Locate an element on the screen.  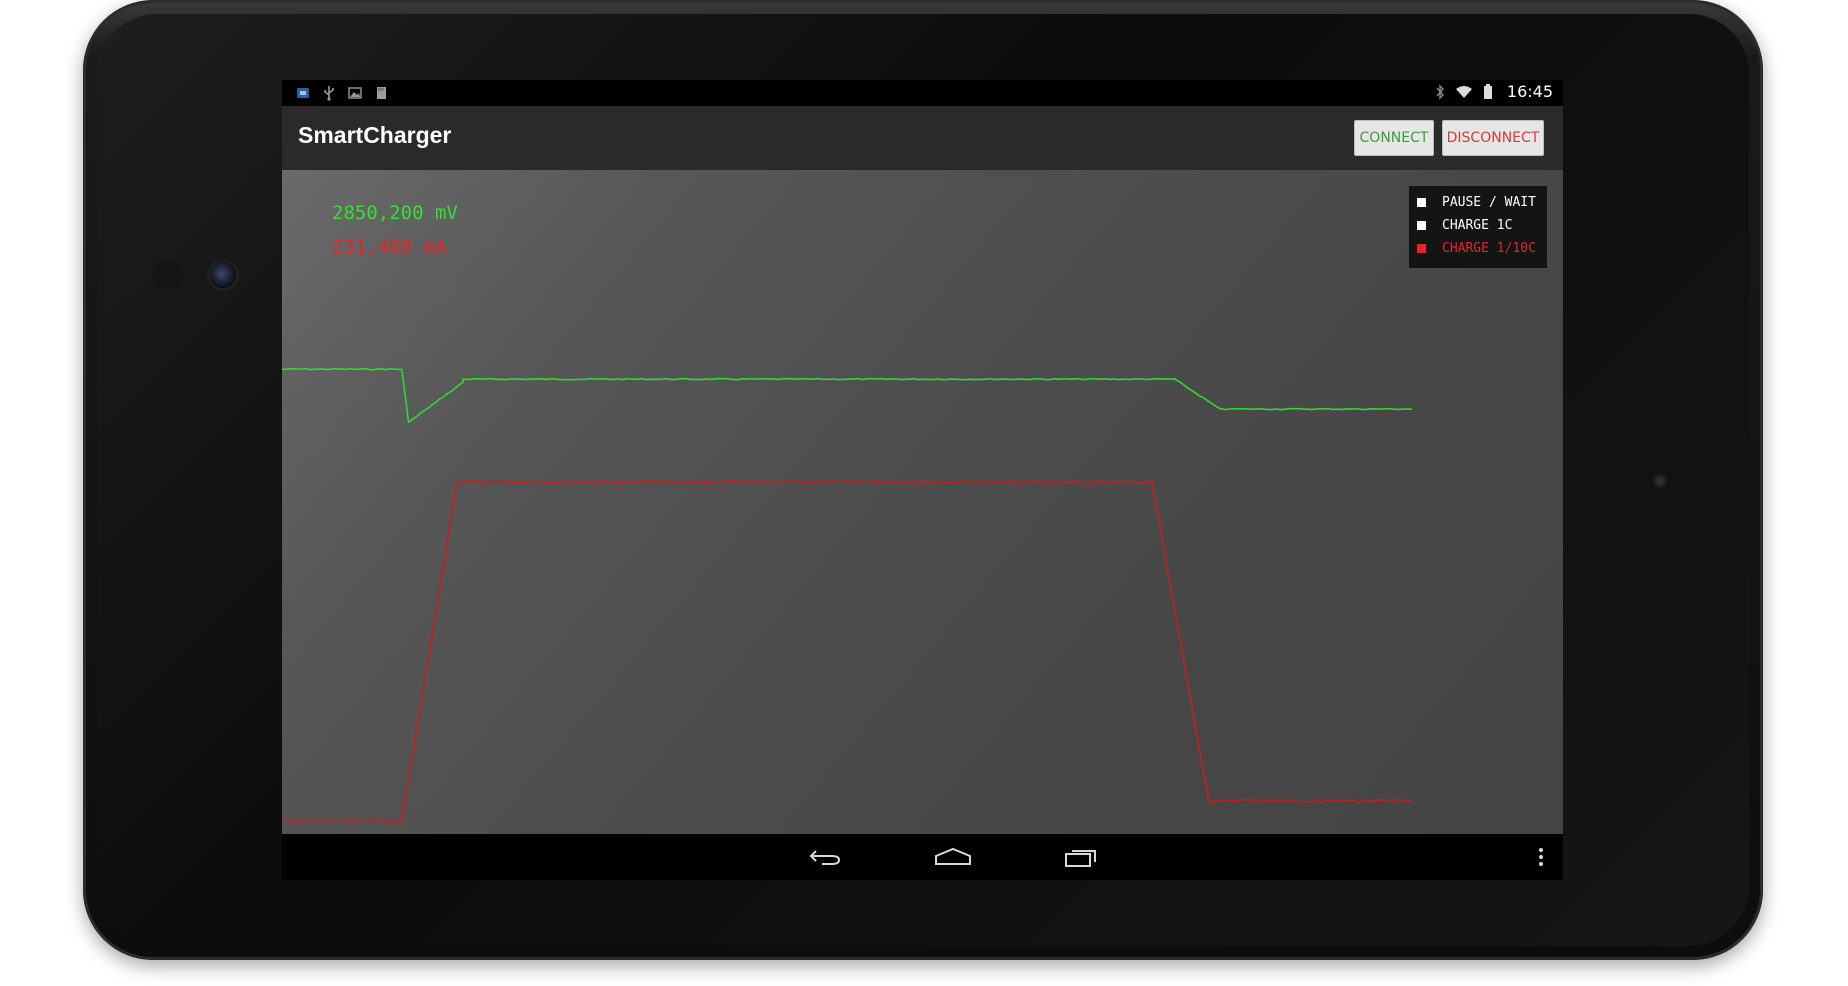
legend-item-pause-wait: PAUSE / WAIT is located at coordinates (1476, 202).